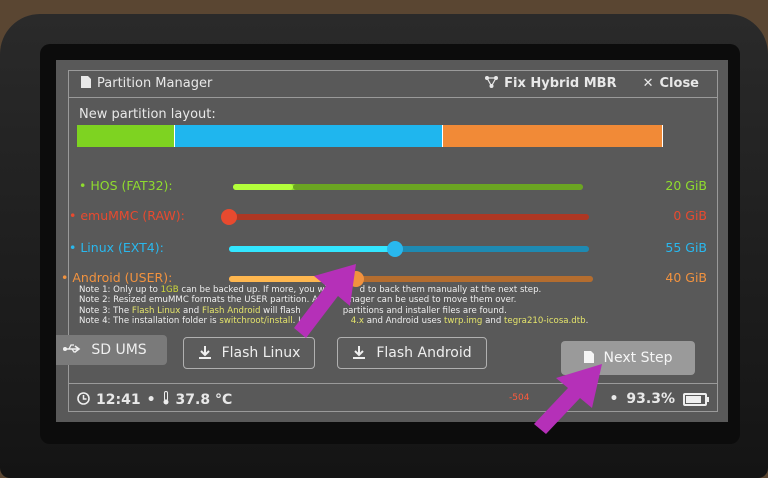  I want to click on fix-hybrid-mbr-label: Fix Hybrid MBR, so click(560, 83).